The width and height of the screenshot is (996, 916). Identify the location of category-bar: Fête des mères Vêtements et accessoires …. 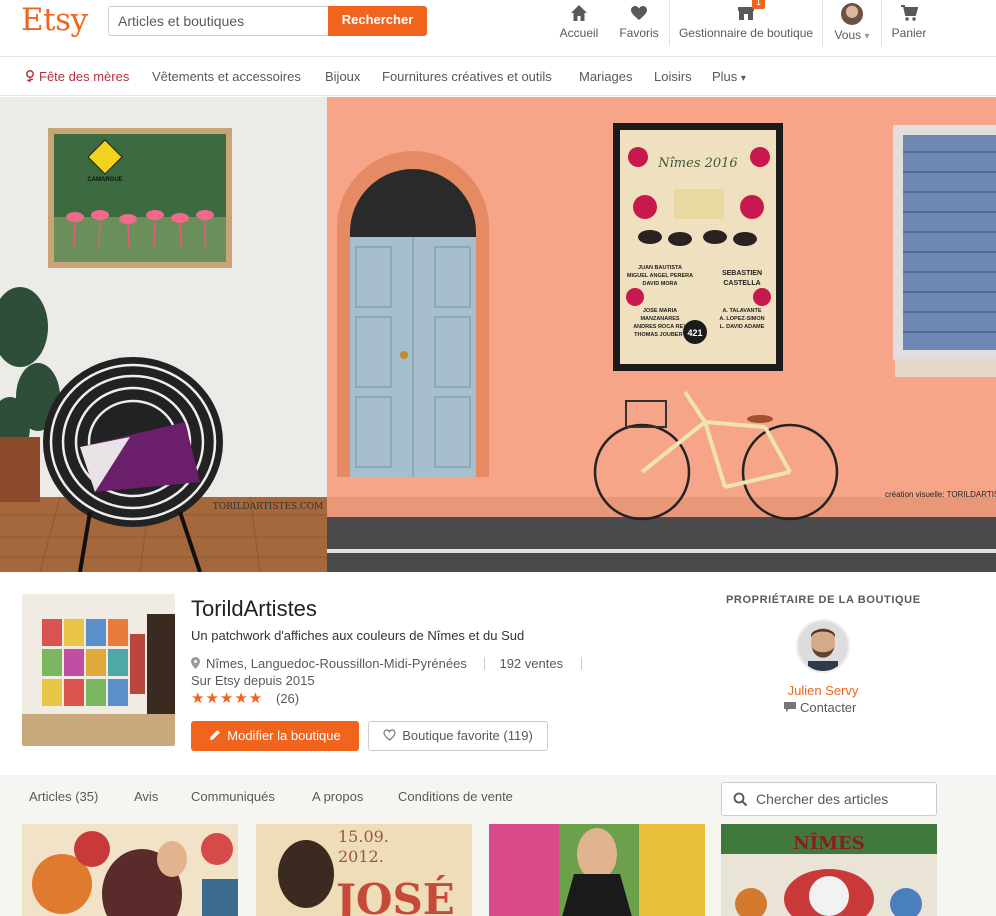
(498, 77).